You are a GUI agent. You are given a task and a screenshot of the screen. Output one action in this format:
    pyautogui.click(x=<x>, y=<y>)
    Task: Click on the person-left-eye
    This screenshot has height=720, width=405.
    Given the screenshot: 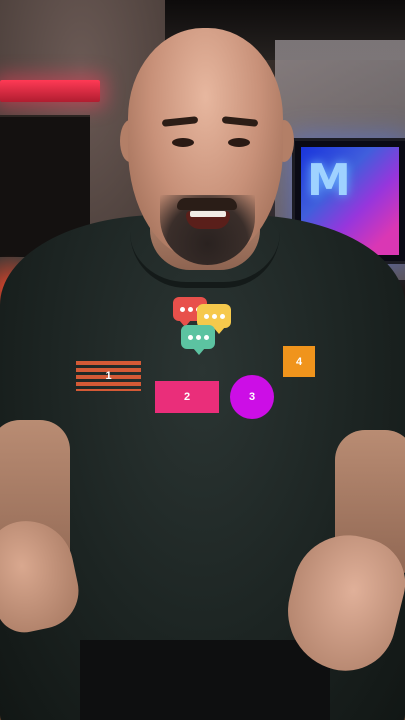 What is the action you would take?
    pyautogui.click(x=183, y=142)
    